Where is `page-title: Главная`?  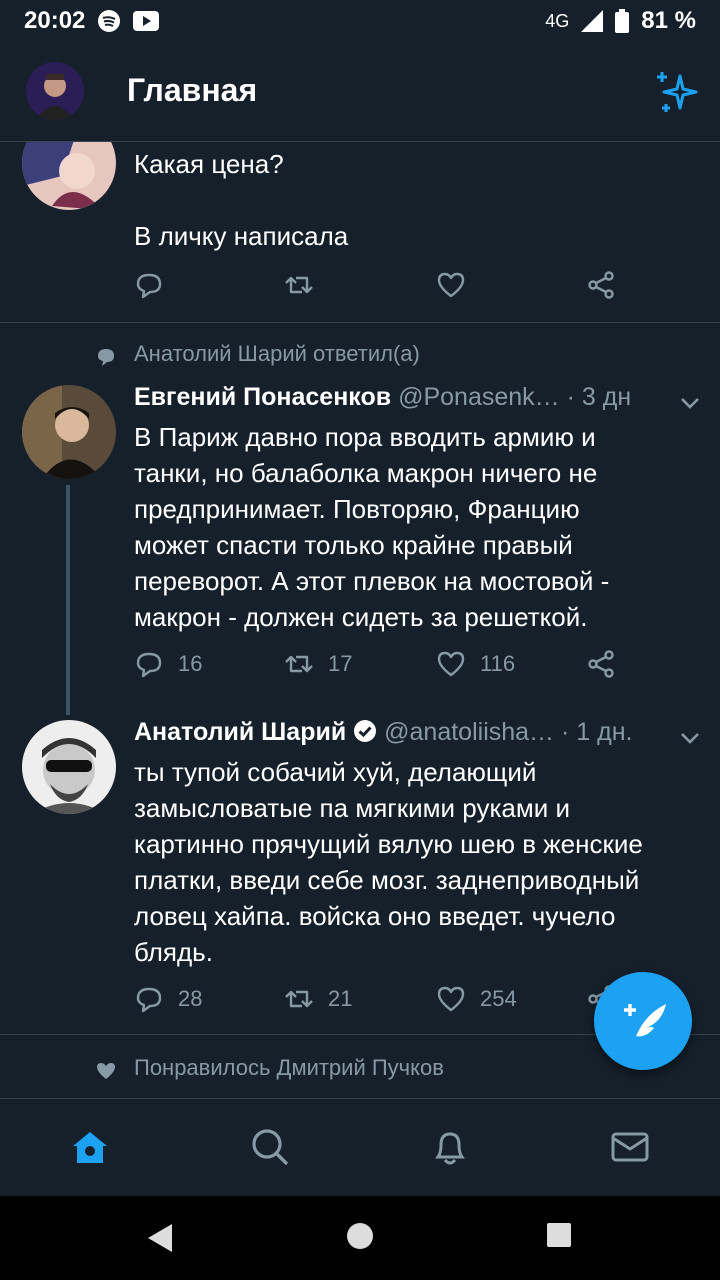
page-title: Главная is located at coordinates (192, 90).